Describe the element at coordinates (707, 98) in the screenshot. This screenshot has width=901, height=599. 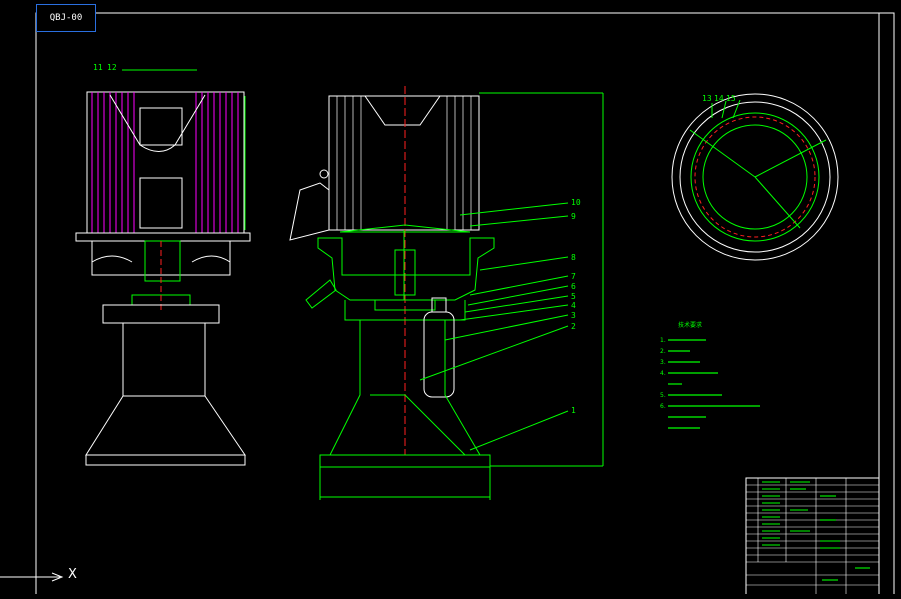
I see `part-number-13: 13` at that location.